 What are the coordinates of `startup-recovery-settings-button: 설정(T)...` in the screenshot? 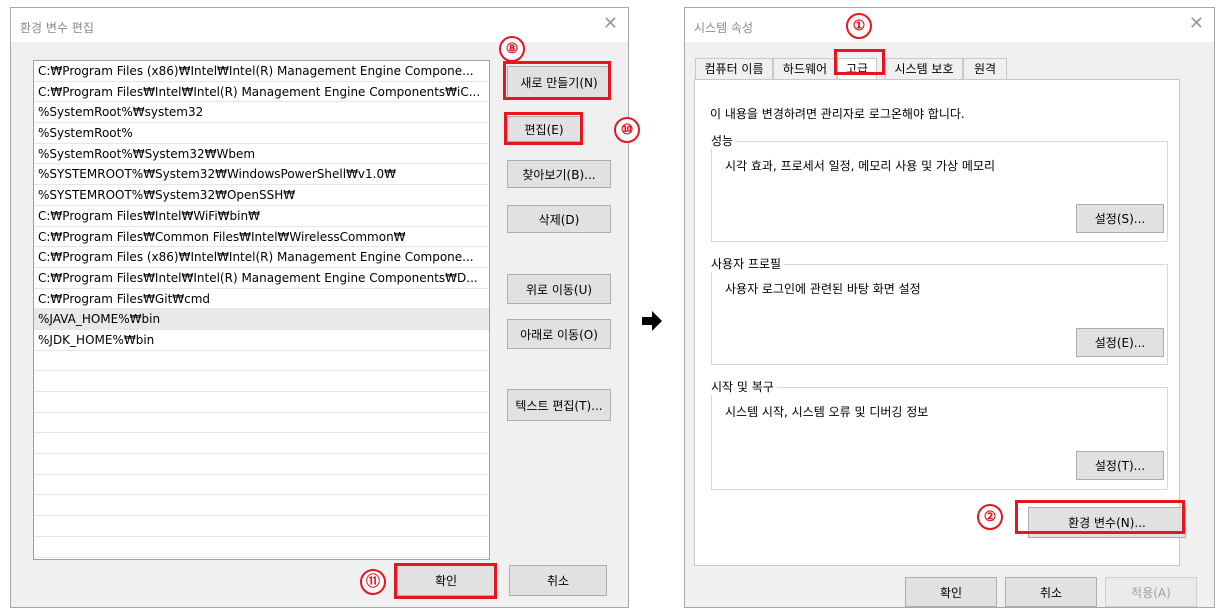 It's located at (1120, 465).